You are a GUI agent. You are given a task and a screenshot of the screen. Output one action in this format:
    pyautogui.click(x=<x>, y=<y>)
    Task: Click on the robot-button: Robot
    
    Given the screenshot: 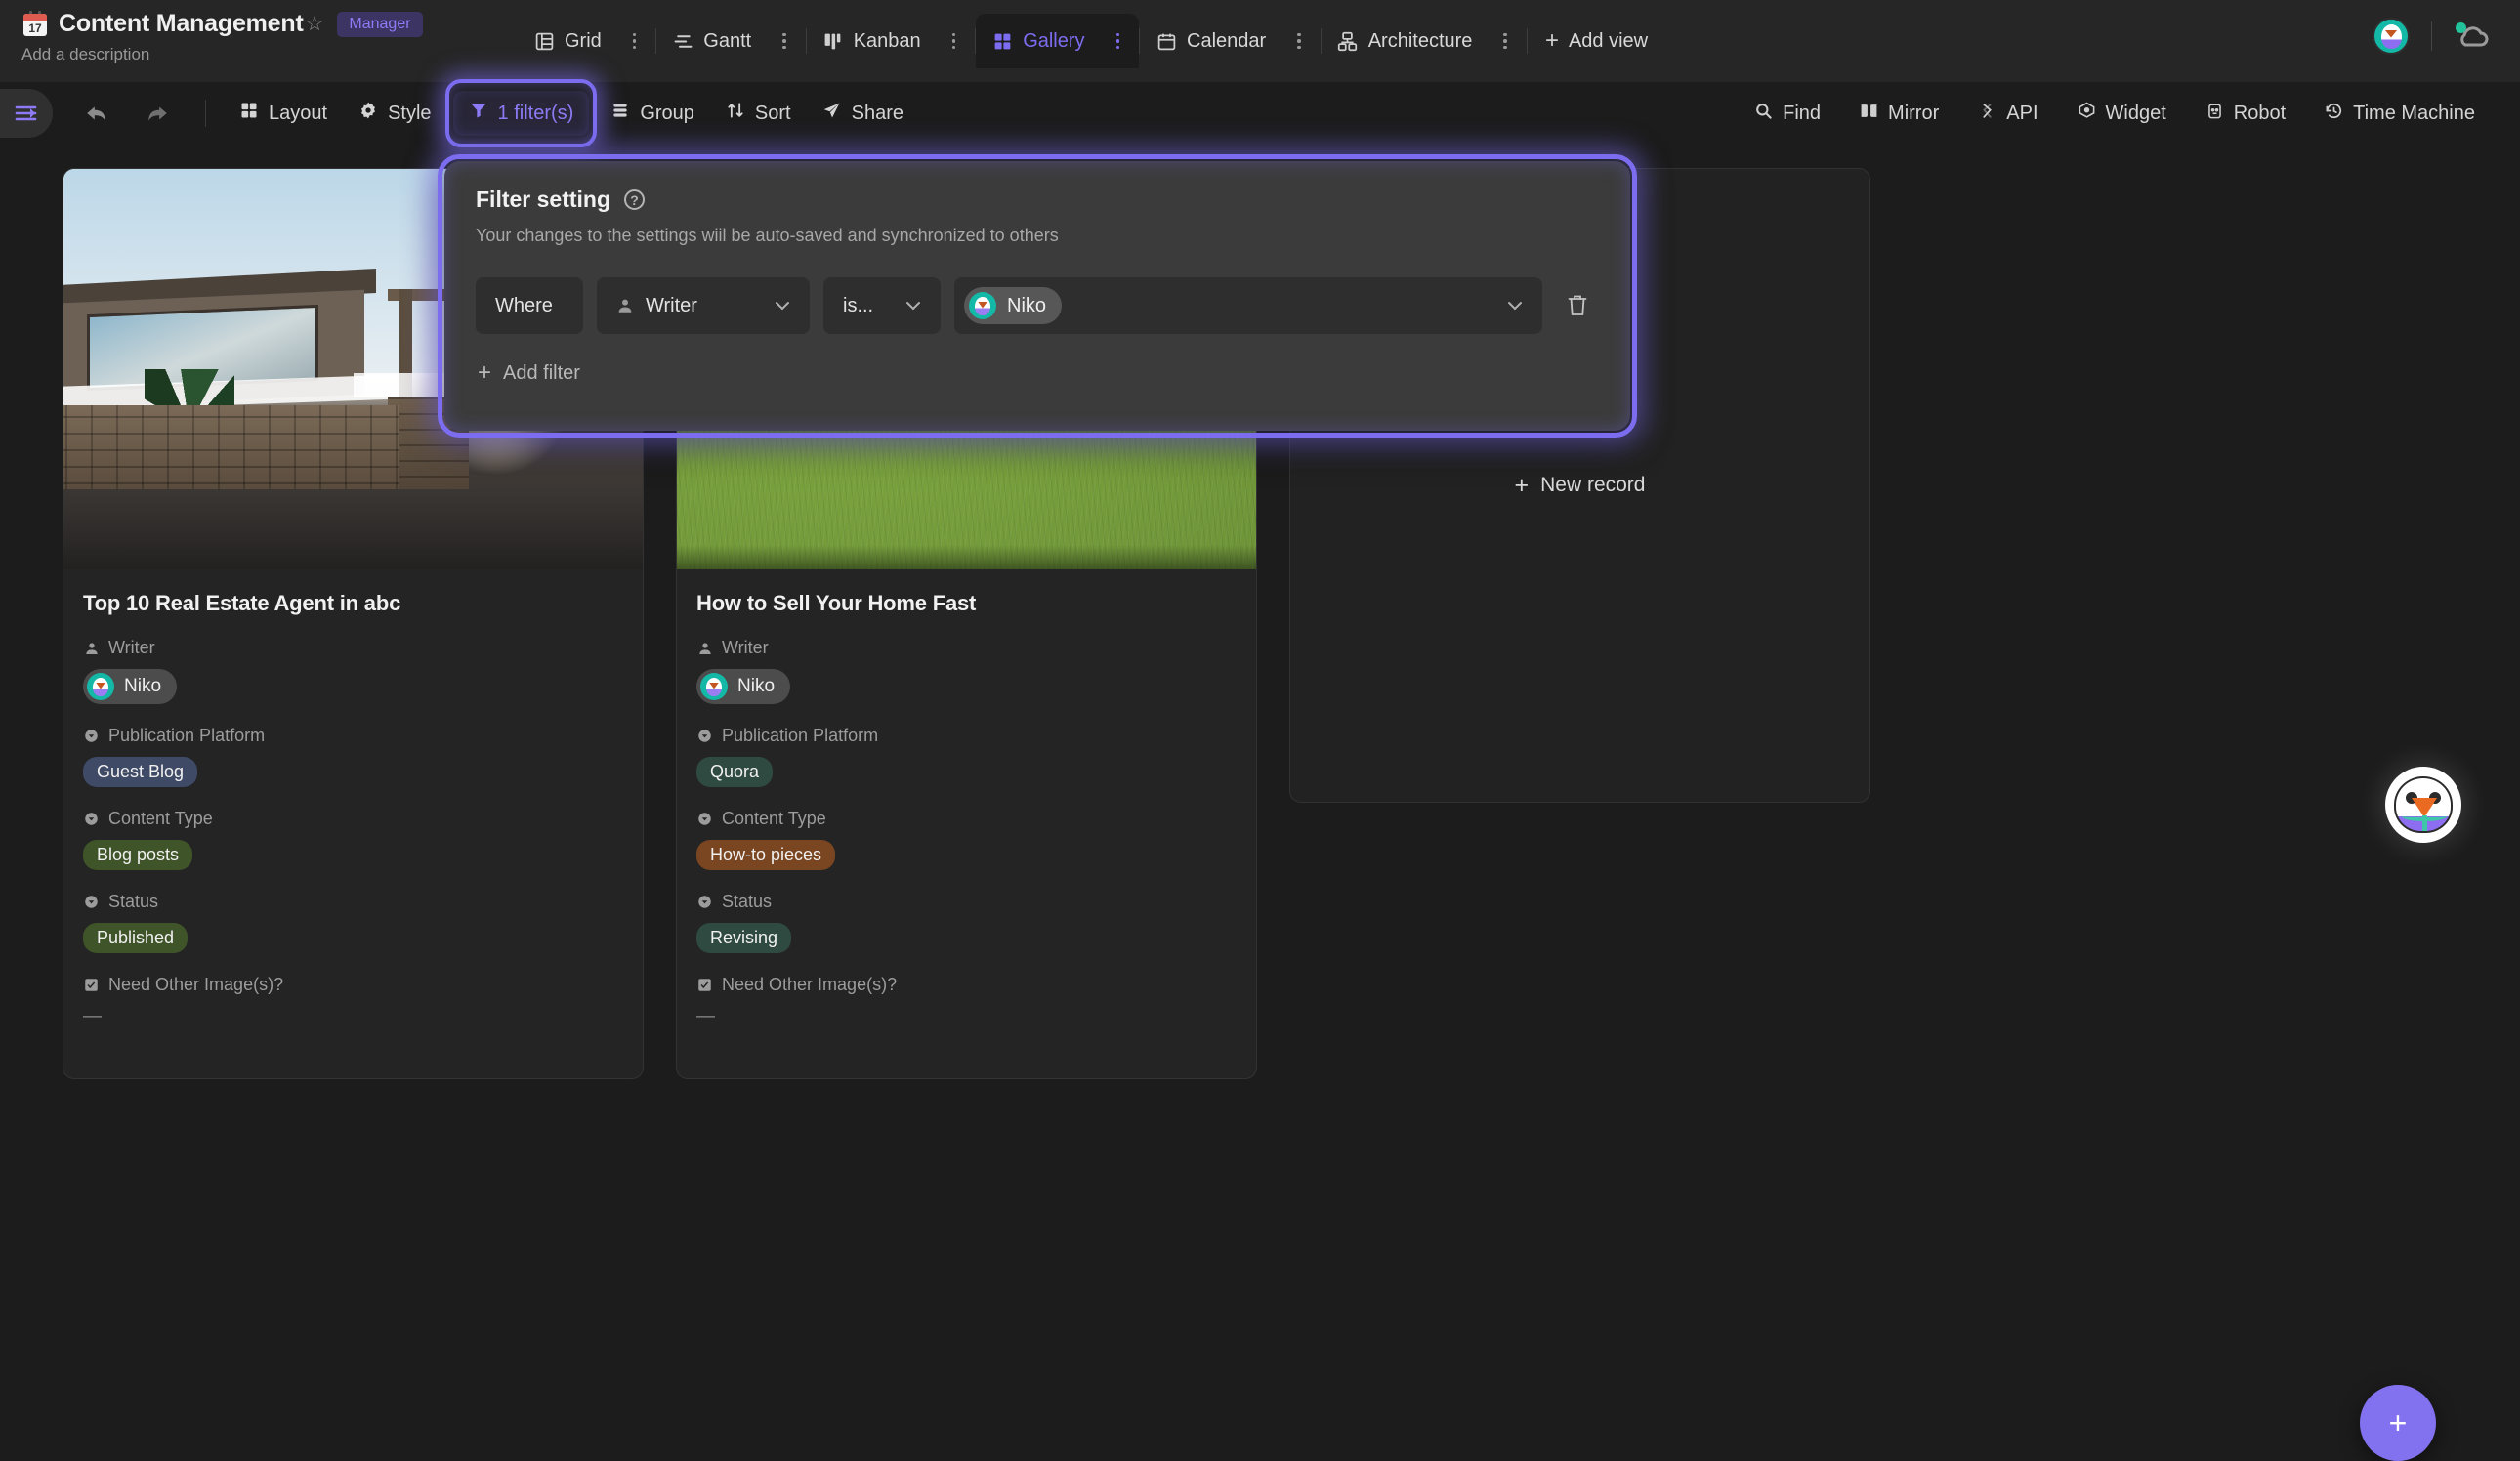 What is the action you would take?
    pyautogui.click(x=2245, y=114)
    